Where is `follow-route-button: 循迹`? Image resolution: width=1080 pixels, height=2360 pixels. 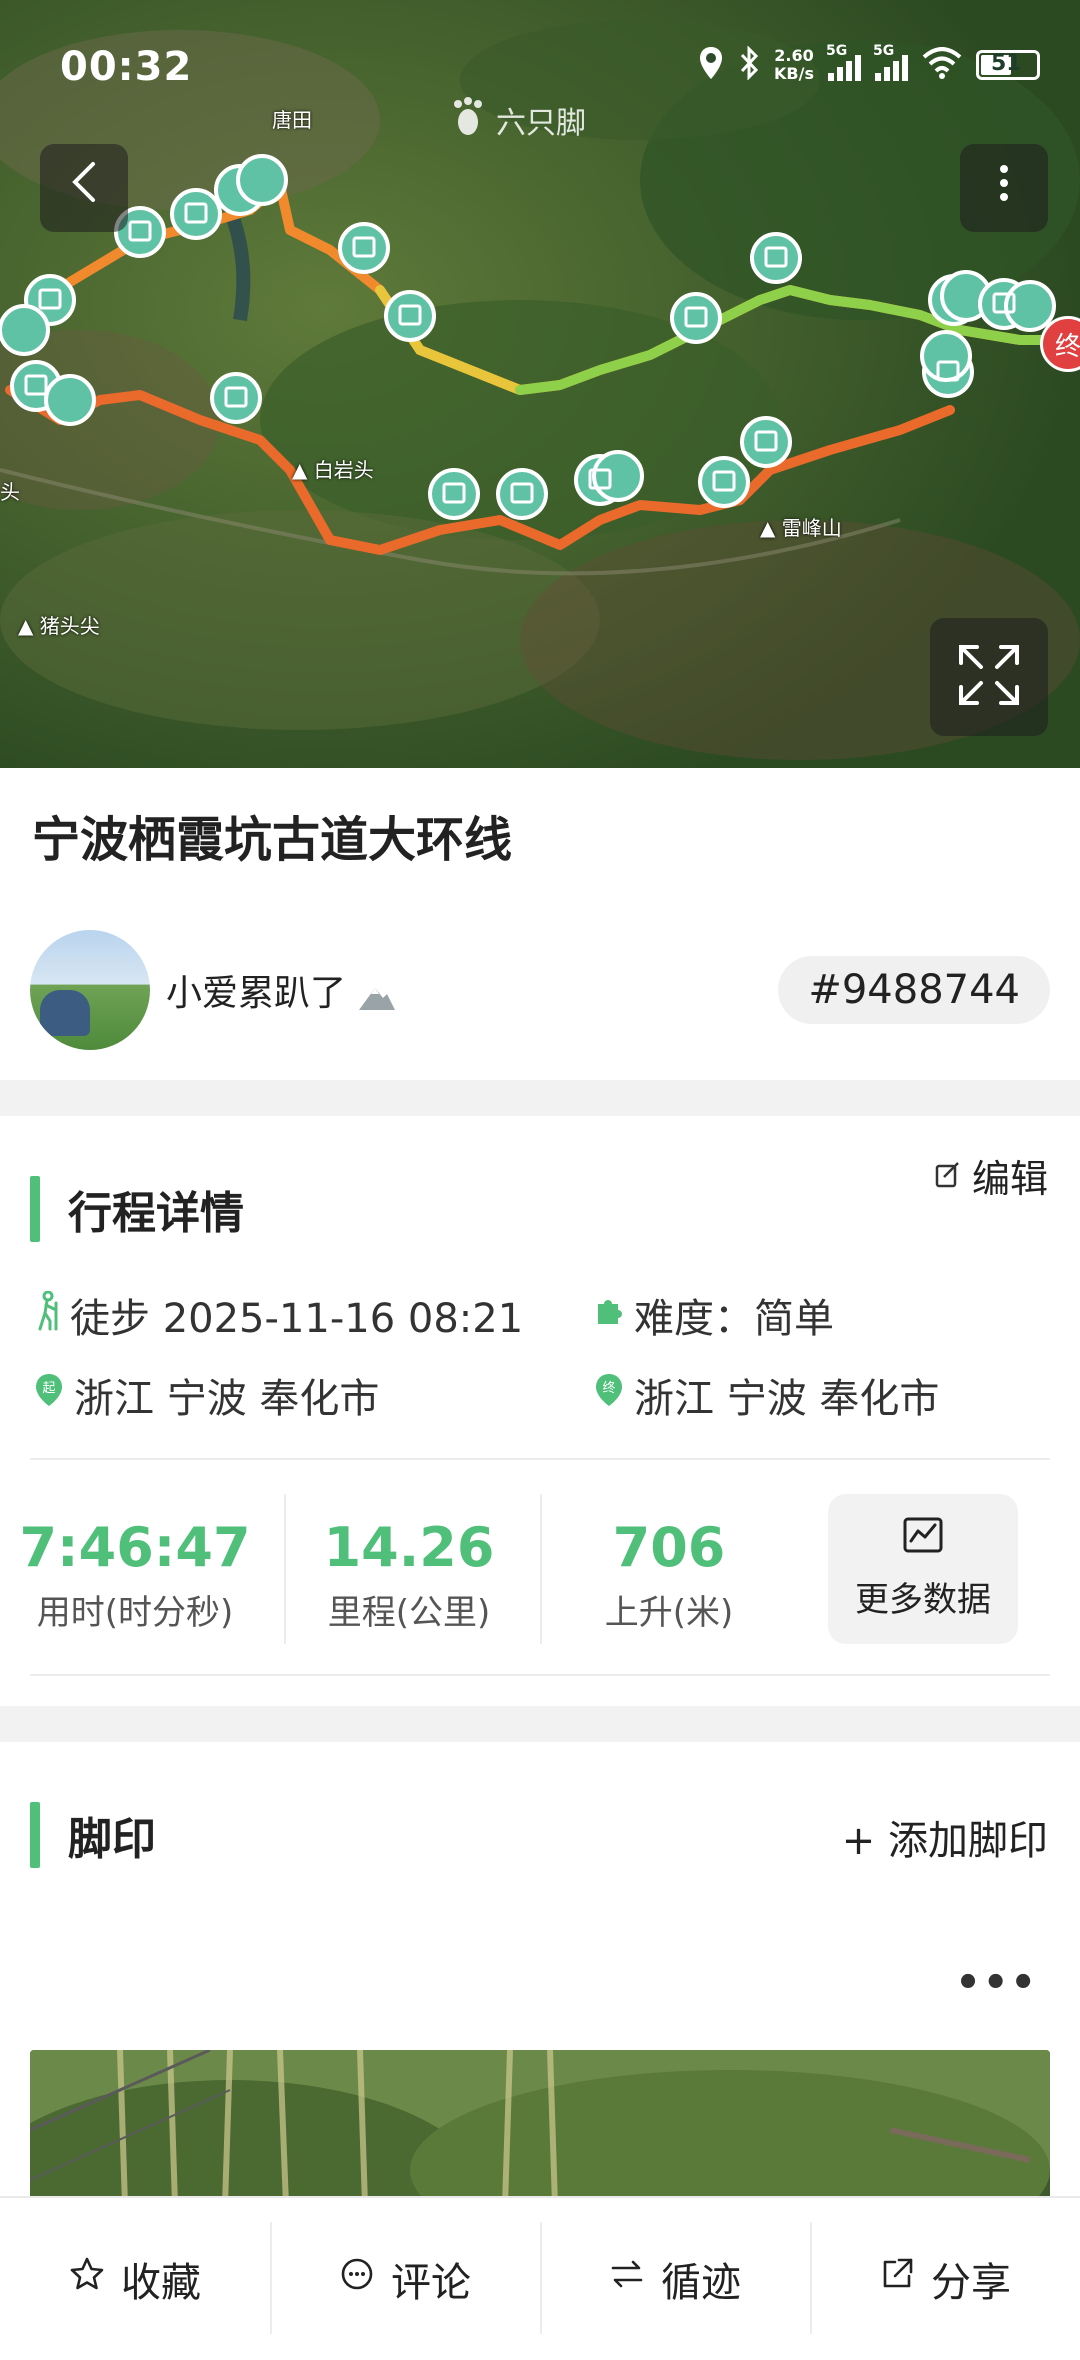 follow-route-button: 循迹 is located at coordinates (675, 2279).